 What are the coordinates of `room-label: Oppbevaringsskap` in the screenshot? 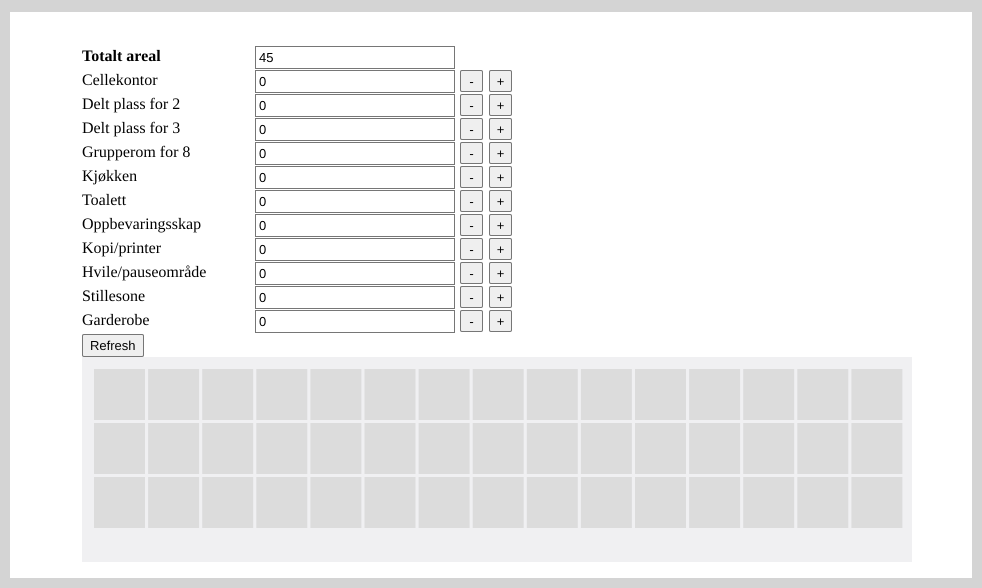 It's located at (142, 225).